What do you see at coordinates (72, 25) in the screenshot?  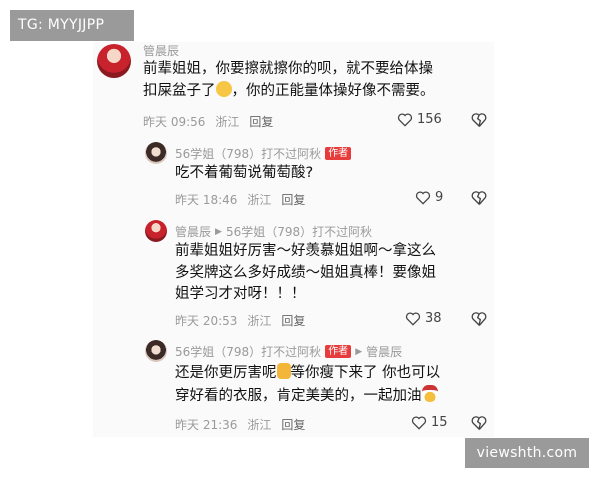 I see `watermark-tag-top: TG: MYYJJPP` at bounding box center [72, 25].